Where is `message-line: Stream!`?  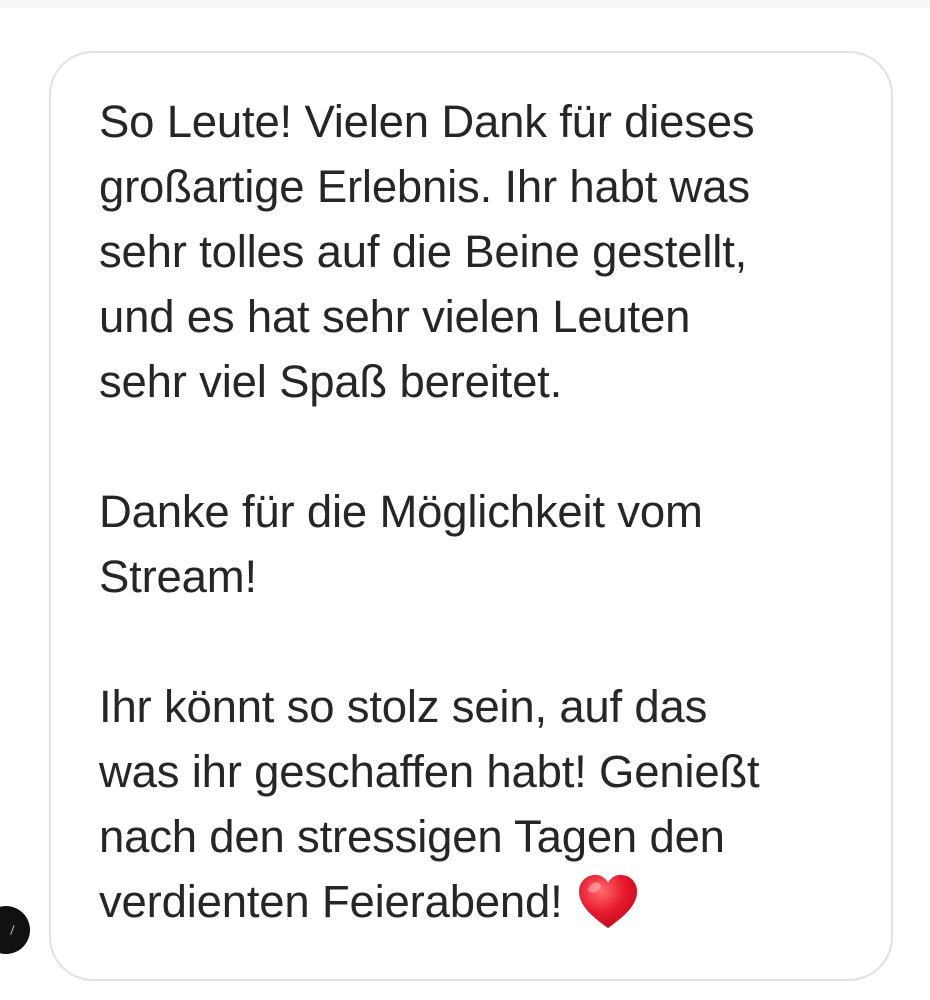
message-line: Stream! is located at coordinates (178, 576).